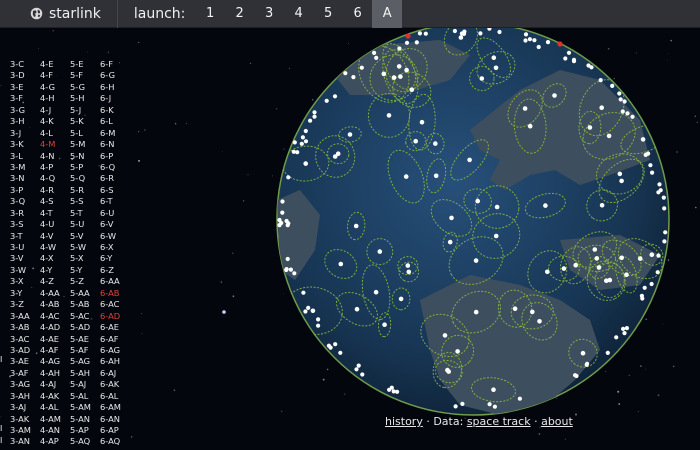 The image size is (700, 450). What do you see at coordinates (55, 247) in the screenshot?
I see `satellite-id-4-w: 4-W` at bounding box center [55, 247].